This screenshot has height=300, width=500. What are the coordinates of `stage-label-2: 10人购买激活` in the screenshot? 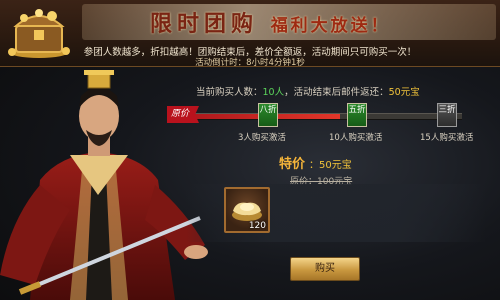 It's located at (356, 138).